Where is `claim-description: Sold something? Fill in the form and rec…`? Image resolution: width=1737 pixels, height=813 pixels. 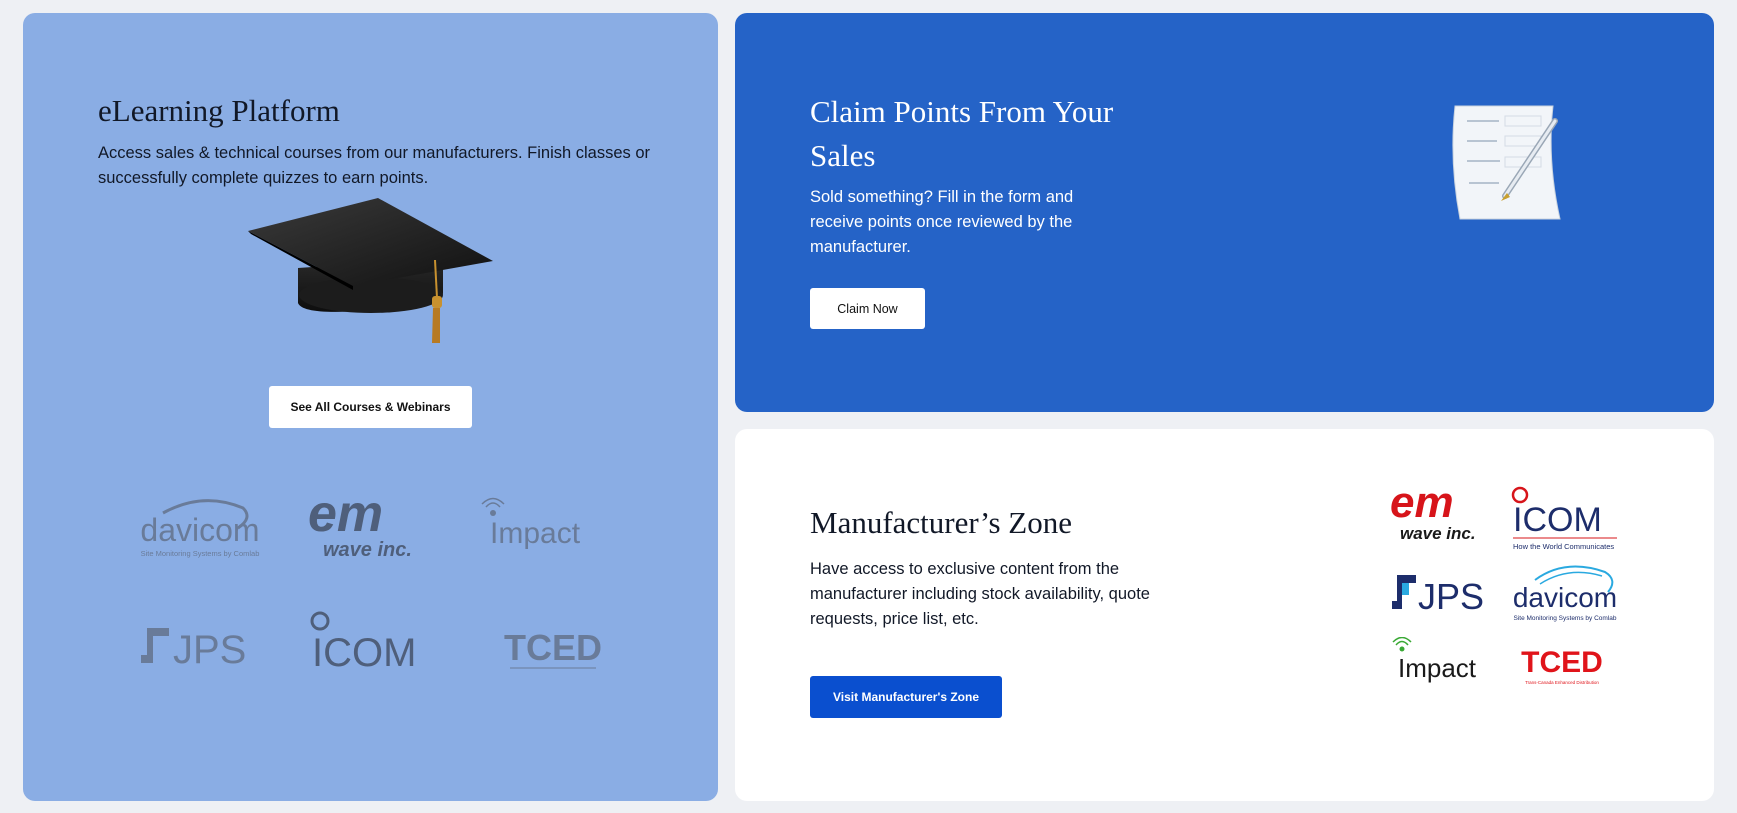
claim-description: Sold something? Fill in the form and rec… is located at coordinates (942, 222).